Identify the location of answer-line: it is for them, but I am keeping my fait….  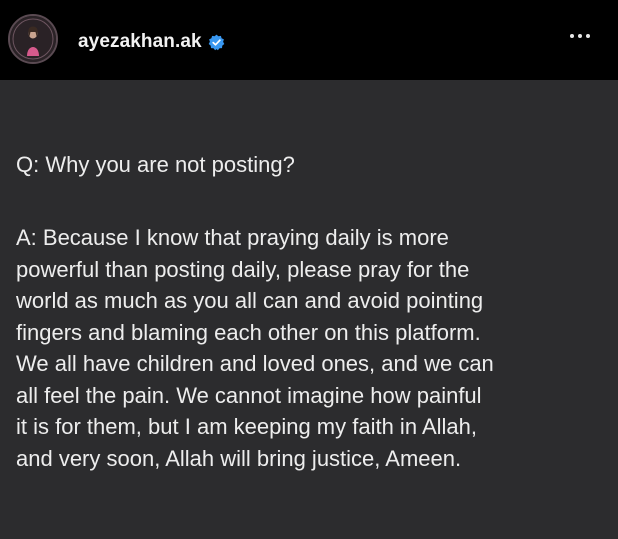
(246, 426).